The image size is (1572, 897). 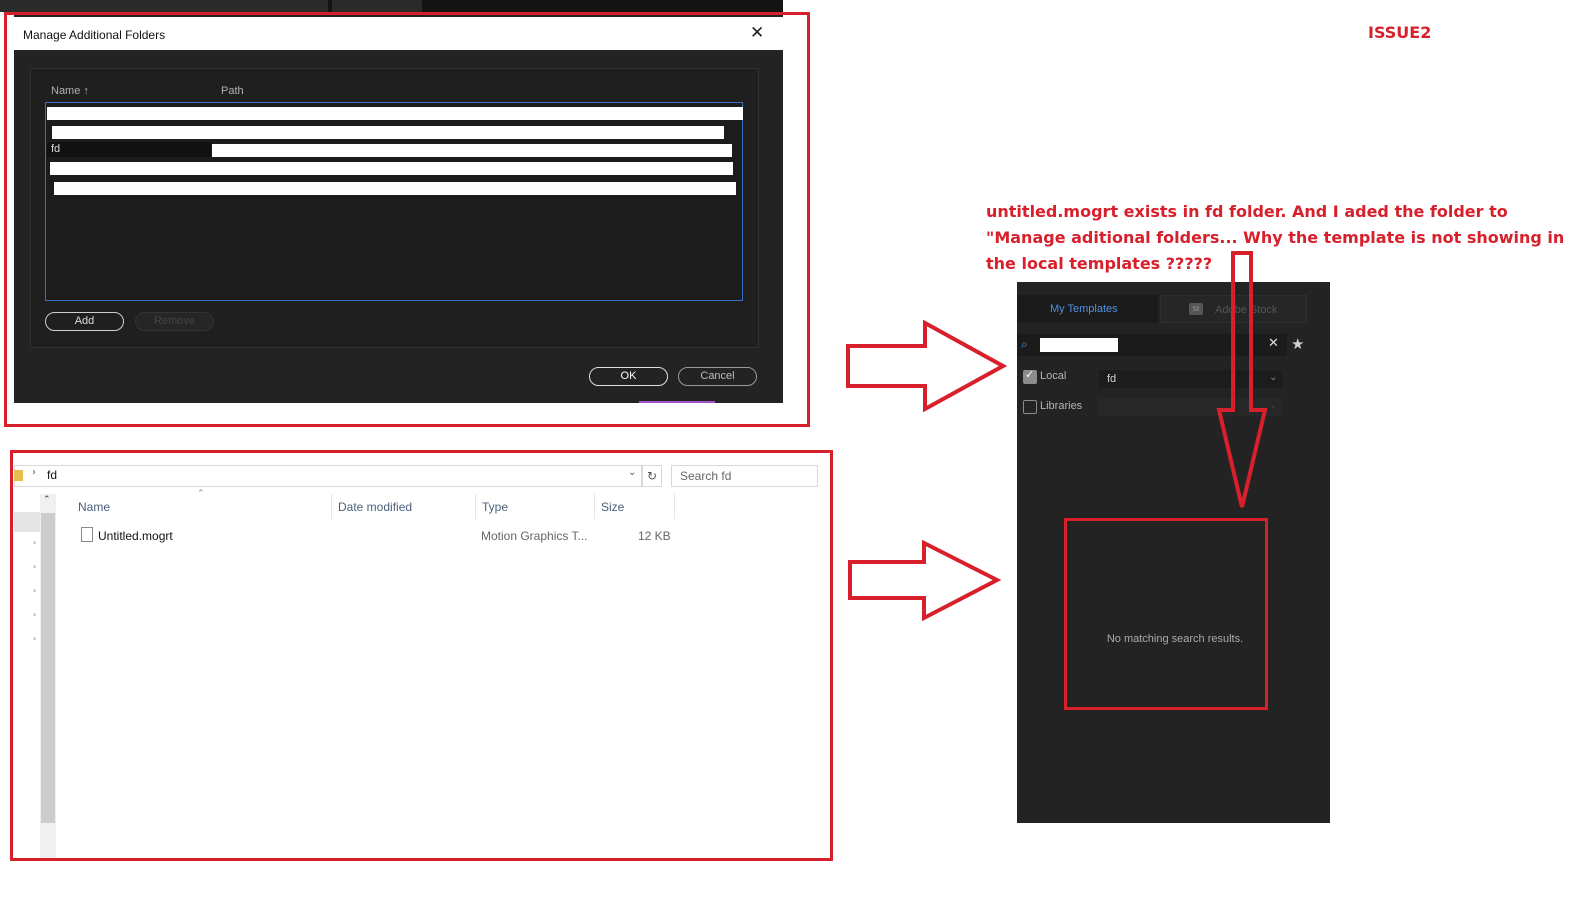 I want to click on adobe-stock-icon: St, so click(x=1196, y=309).